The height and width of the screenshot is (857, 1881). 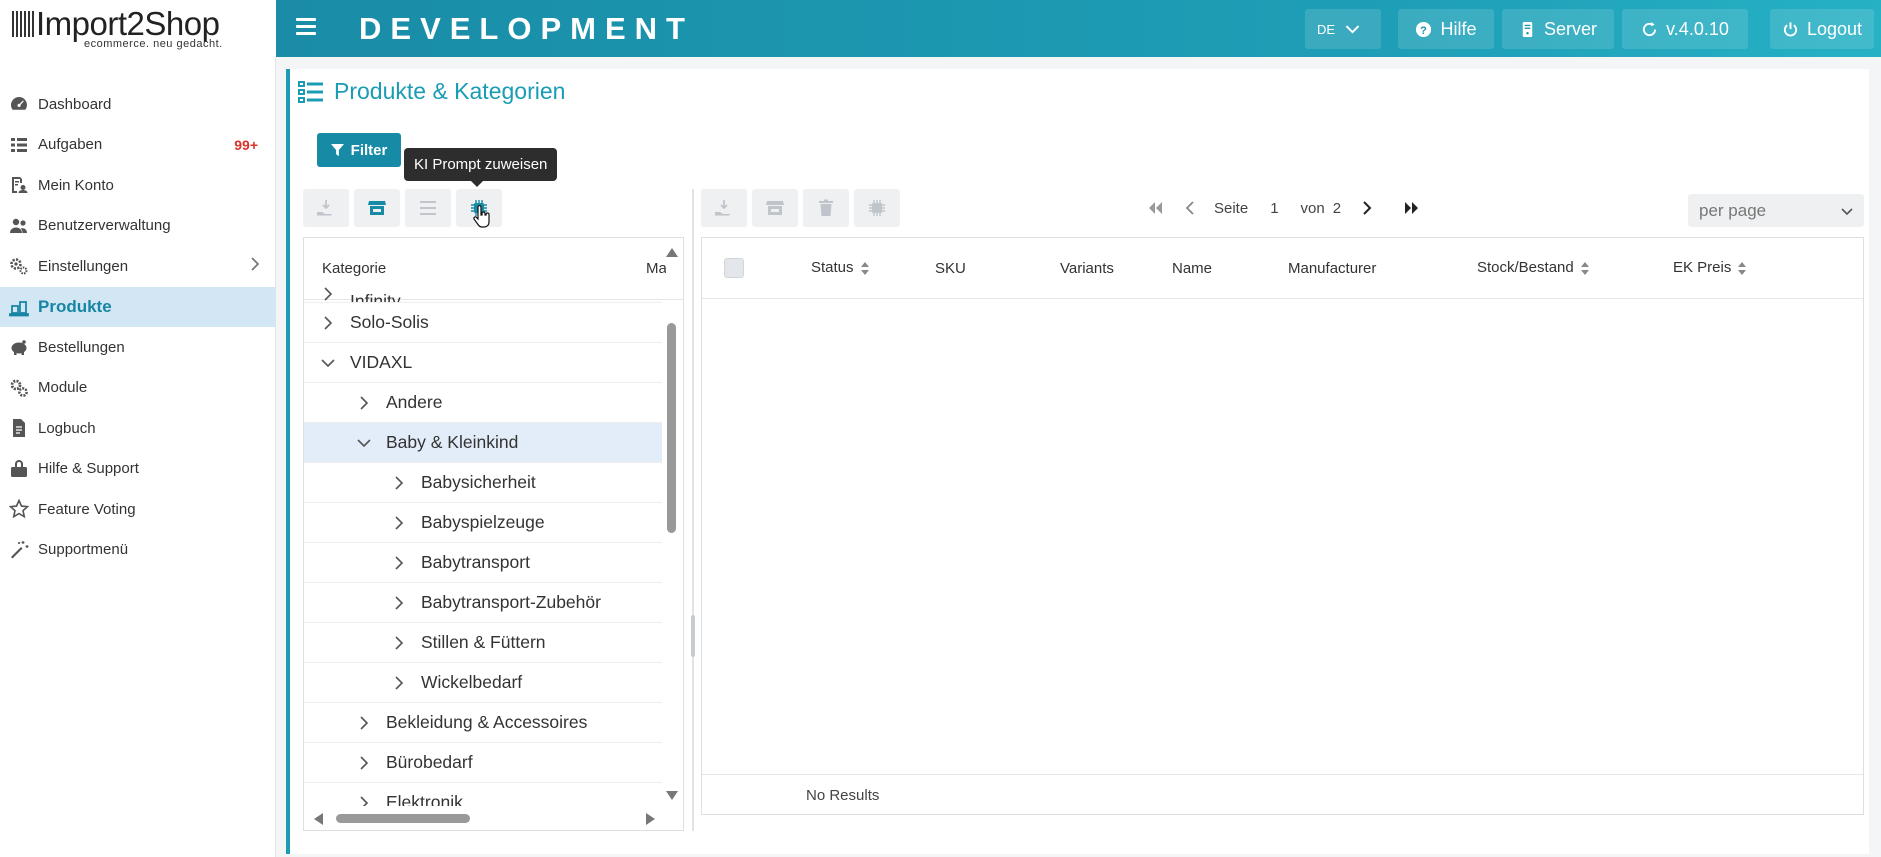 I want to click on logout-label: Logout, so click(x=1834, y=28).